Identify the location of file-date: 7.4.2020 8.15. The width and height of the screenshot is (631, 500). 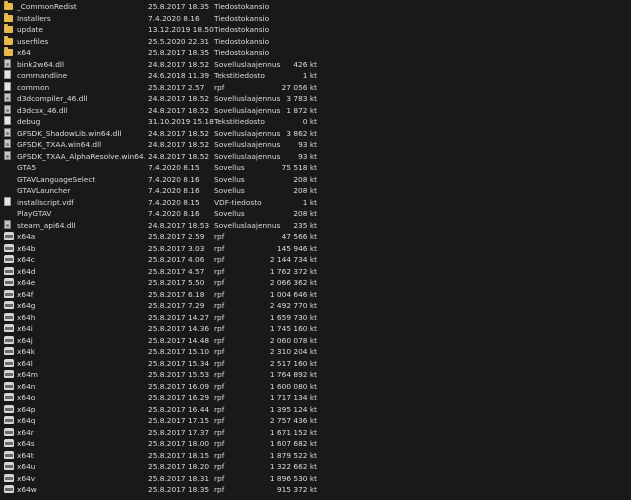
(174, 202).